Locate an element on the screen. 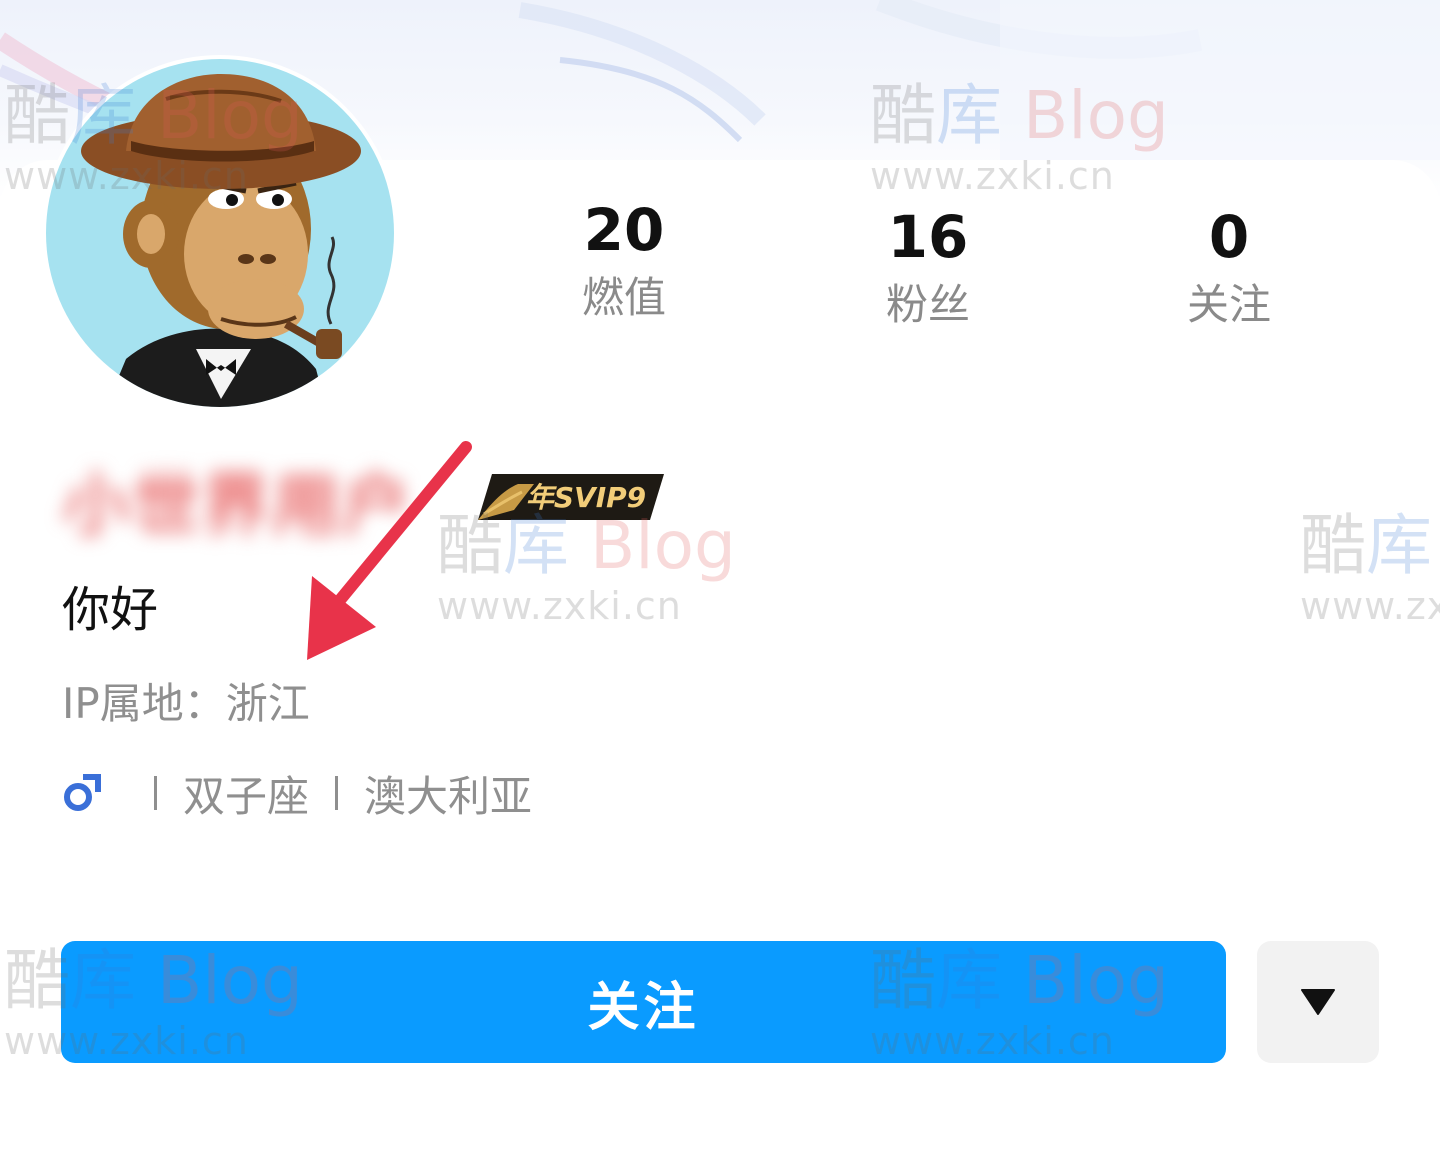 The height and width of the screenshot is (1166, 1440). stat-burn-value: 20 燃值 is located at coordinates (624, 261).